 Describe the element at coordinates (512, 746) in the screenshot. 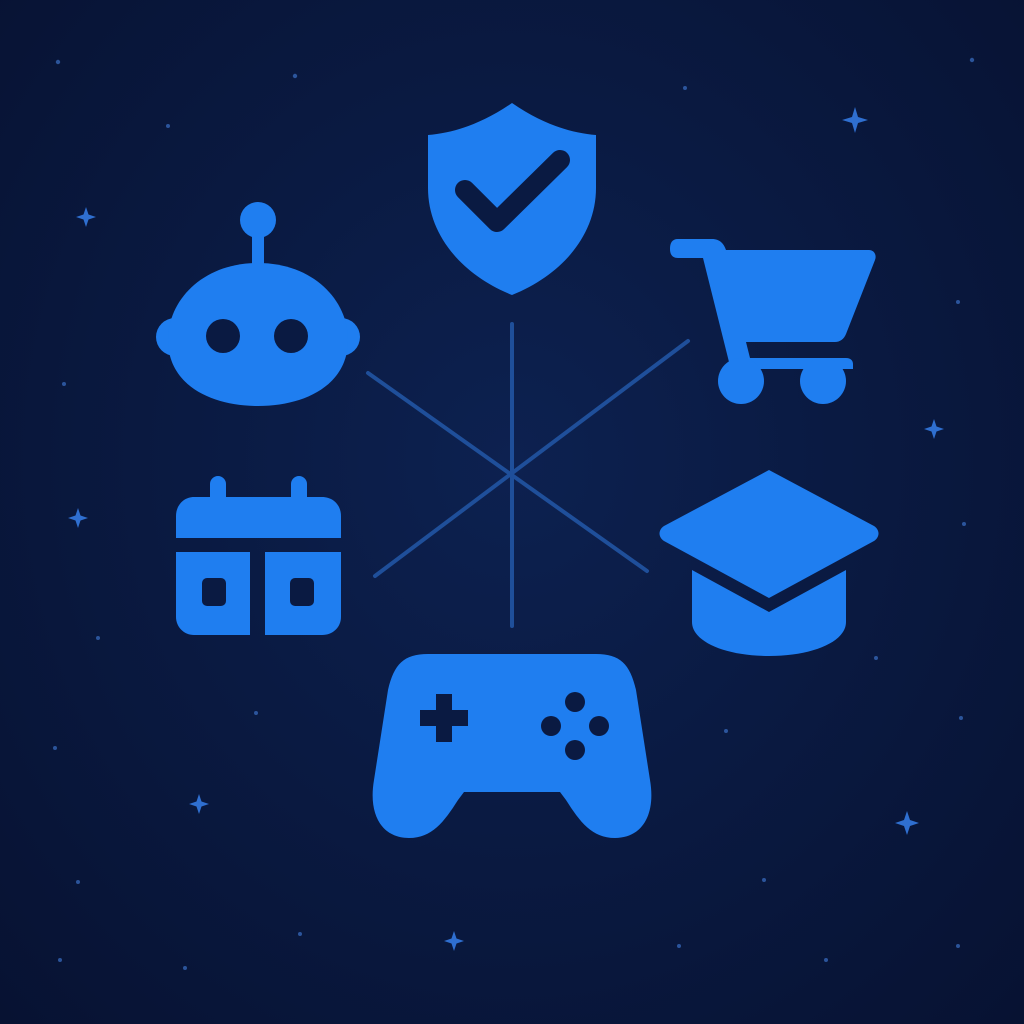

I see `gamepad-icon` at that location.